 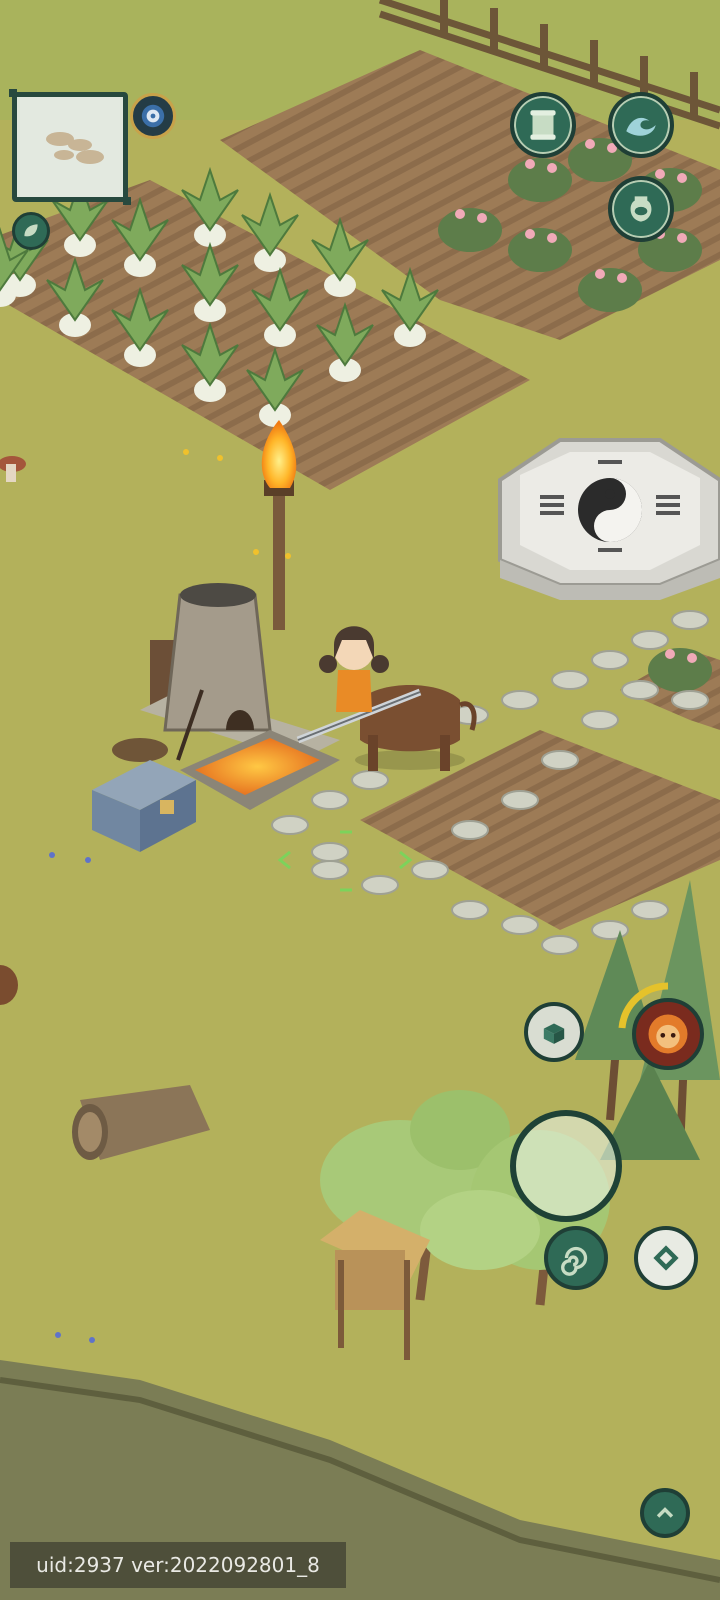 I want to click on jar-button, so click(x=641, y=209).